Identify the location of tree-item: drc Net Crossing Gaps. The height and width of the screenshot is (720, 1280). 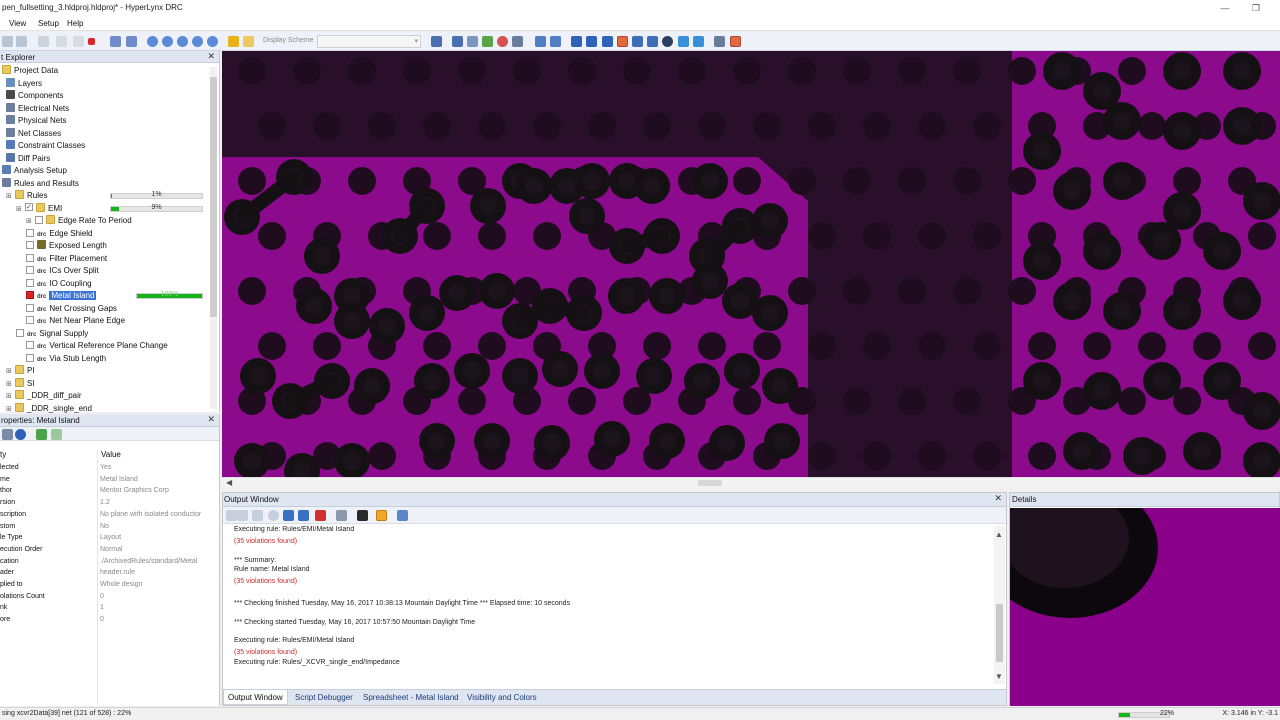
(71, 309).